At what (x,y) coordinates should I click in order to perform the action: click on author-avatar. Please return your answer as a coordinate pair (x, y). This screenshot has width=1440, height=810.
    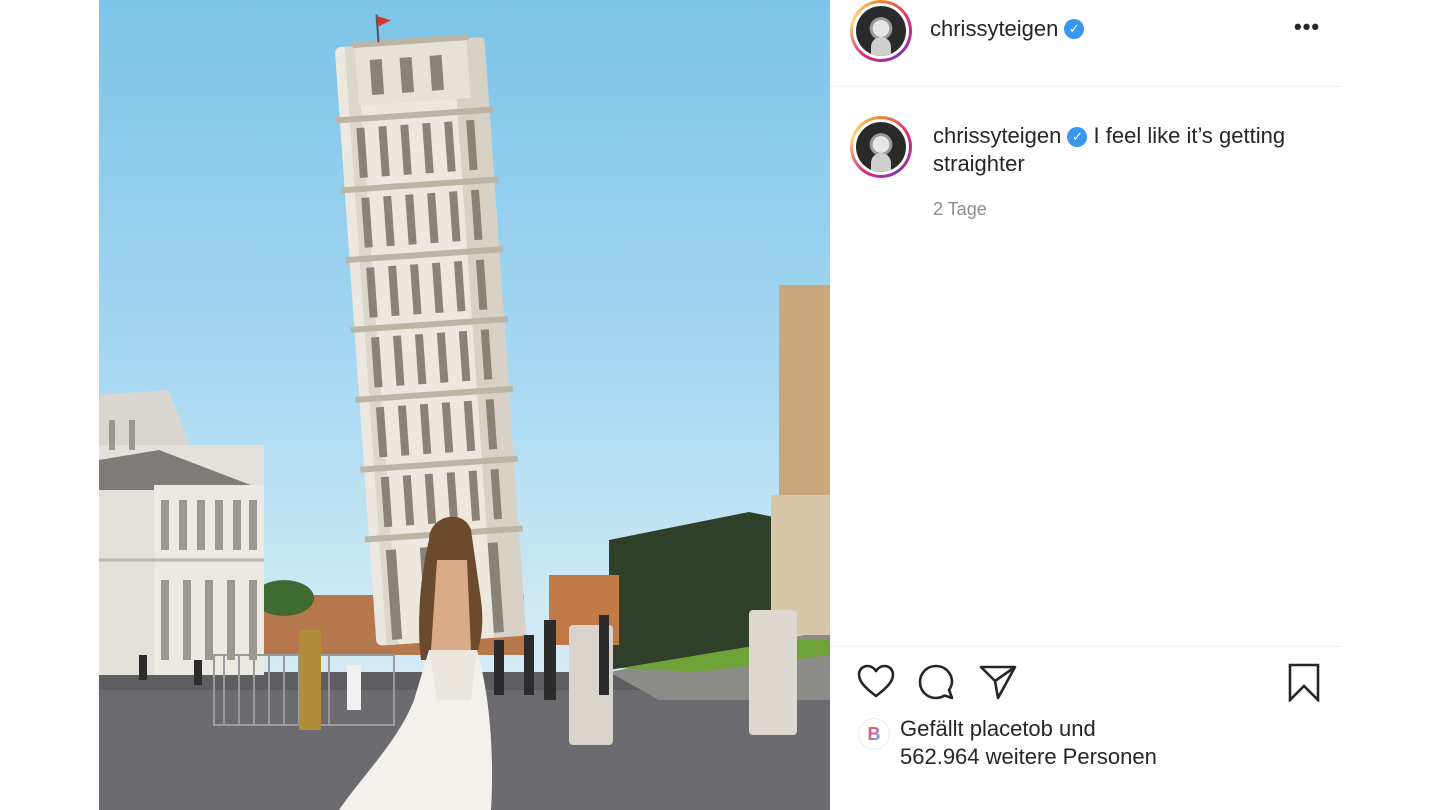
    Looking at the image, I should click on (881, 31).